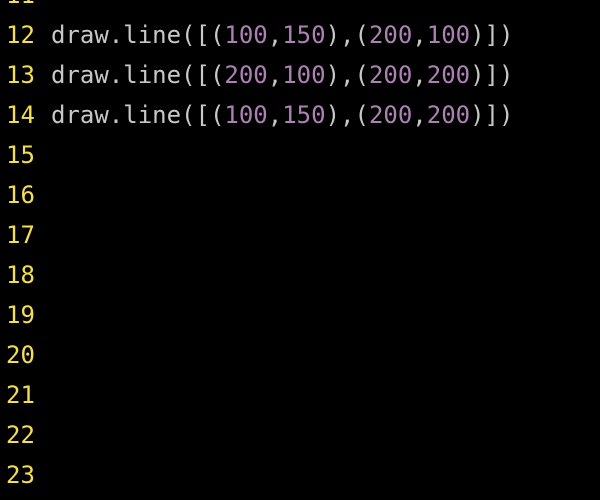 Image resolution: width=600 pixels, height=500 pixels. What do you see at coordinates (300, 475) in the screenshot?
I see `code-line: 23` at bounding box center [300, 475].